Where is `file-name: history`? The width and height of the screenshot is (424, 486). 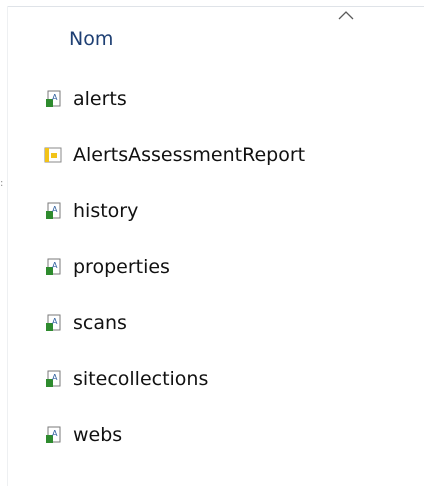
file-name: history is located at coordinates (106, 211).